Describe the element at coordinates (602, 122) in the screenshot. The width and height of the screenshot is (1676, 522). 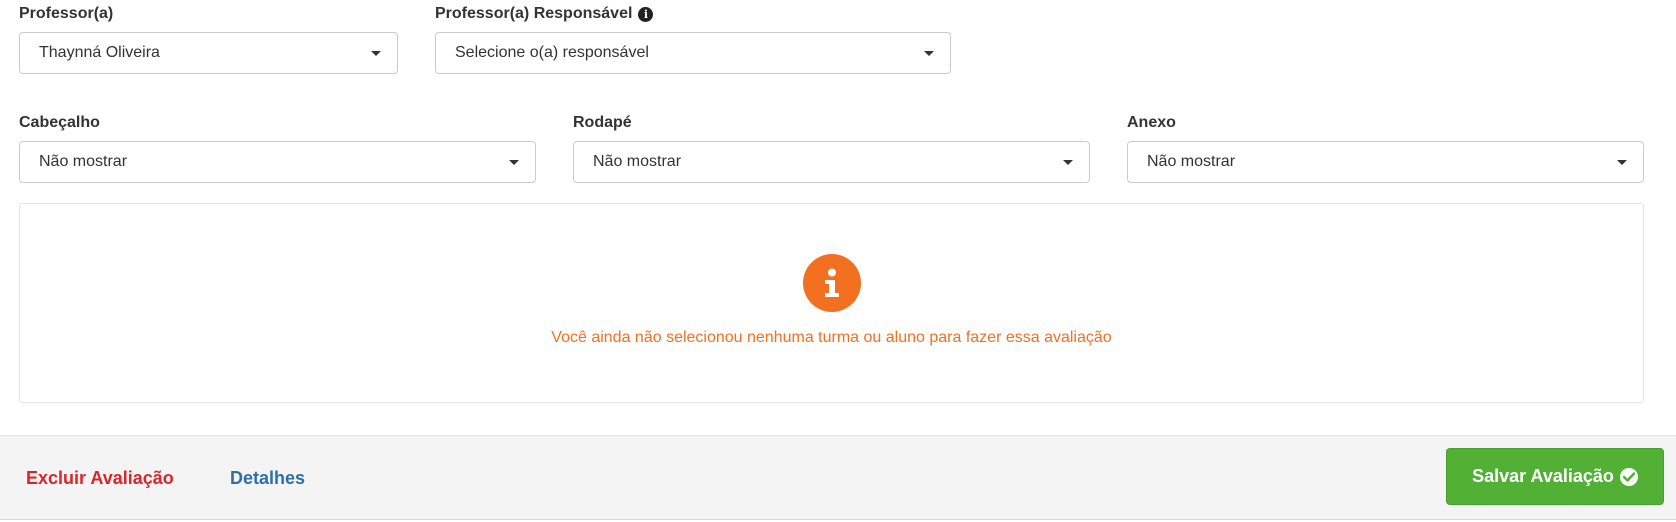
I see `rodape-label: Rodapé` at that location.